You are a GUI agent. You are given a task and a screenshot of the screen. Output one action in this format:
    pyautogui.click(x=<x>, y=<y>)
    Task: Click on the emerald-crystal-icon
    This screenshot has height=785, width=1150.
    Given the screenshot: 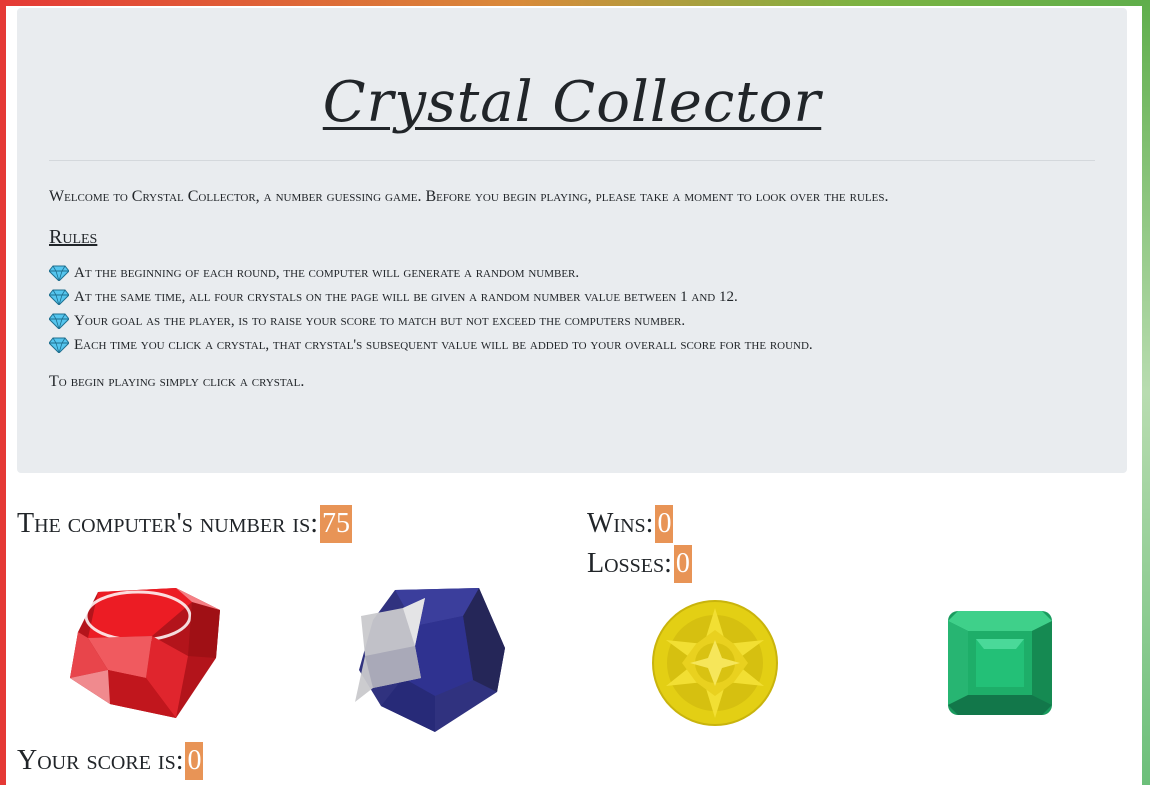 What is the action you would take?
    pyautogui.click(x=1000, y=663)
    